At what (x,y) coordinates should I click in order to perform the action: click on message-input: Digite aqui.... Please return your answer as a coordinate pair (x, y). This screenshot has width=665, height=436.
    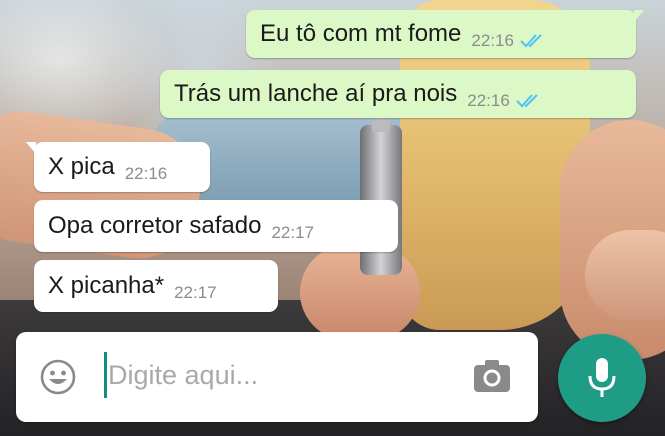
    Looking at the image, I should click on (183, 375).